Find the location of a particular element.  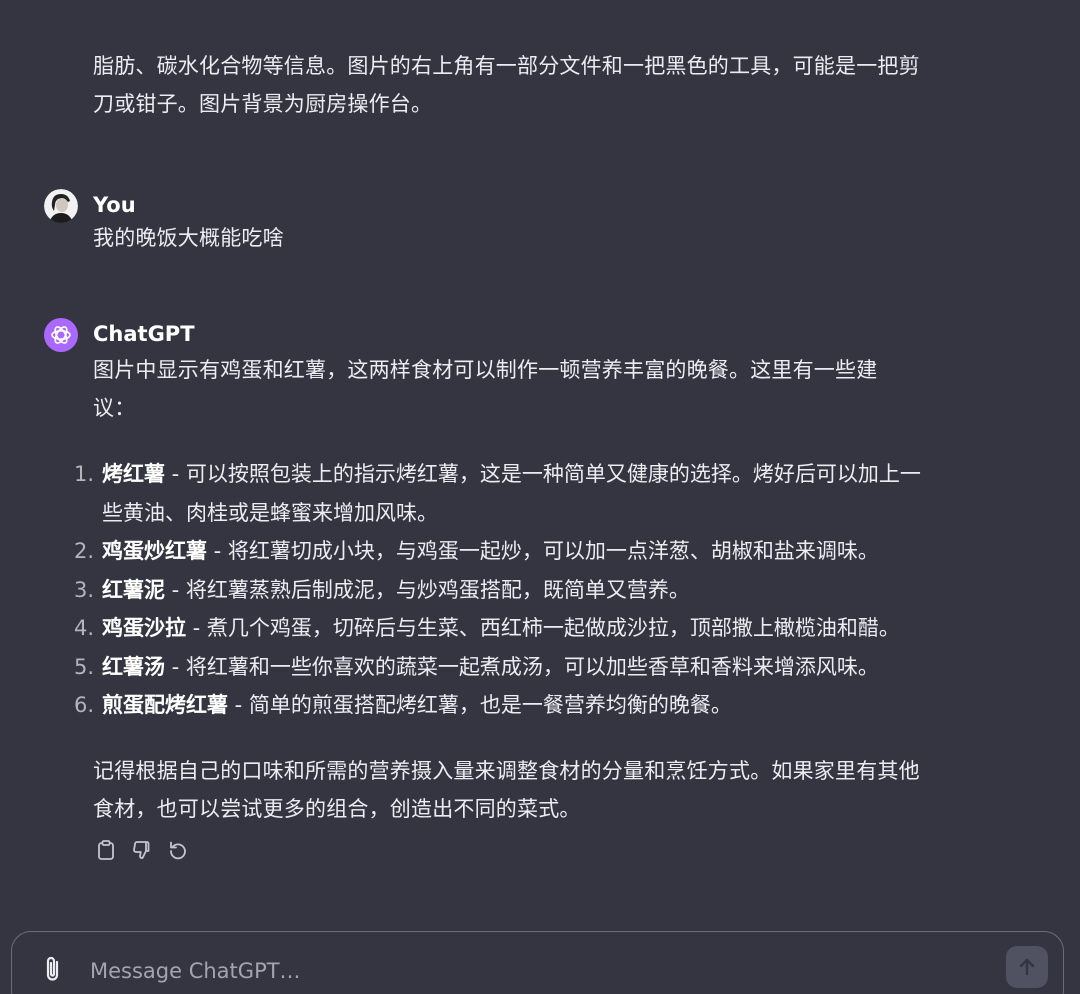

list-item-description: - 将红薯和一些你喜欢的蔬菜一起煮成汤，可以加些香草和香料来增添风味。 is located at coordinates (522, 666).